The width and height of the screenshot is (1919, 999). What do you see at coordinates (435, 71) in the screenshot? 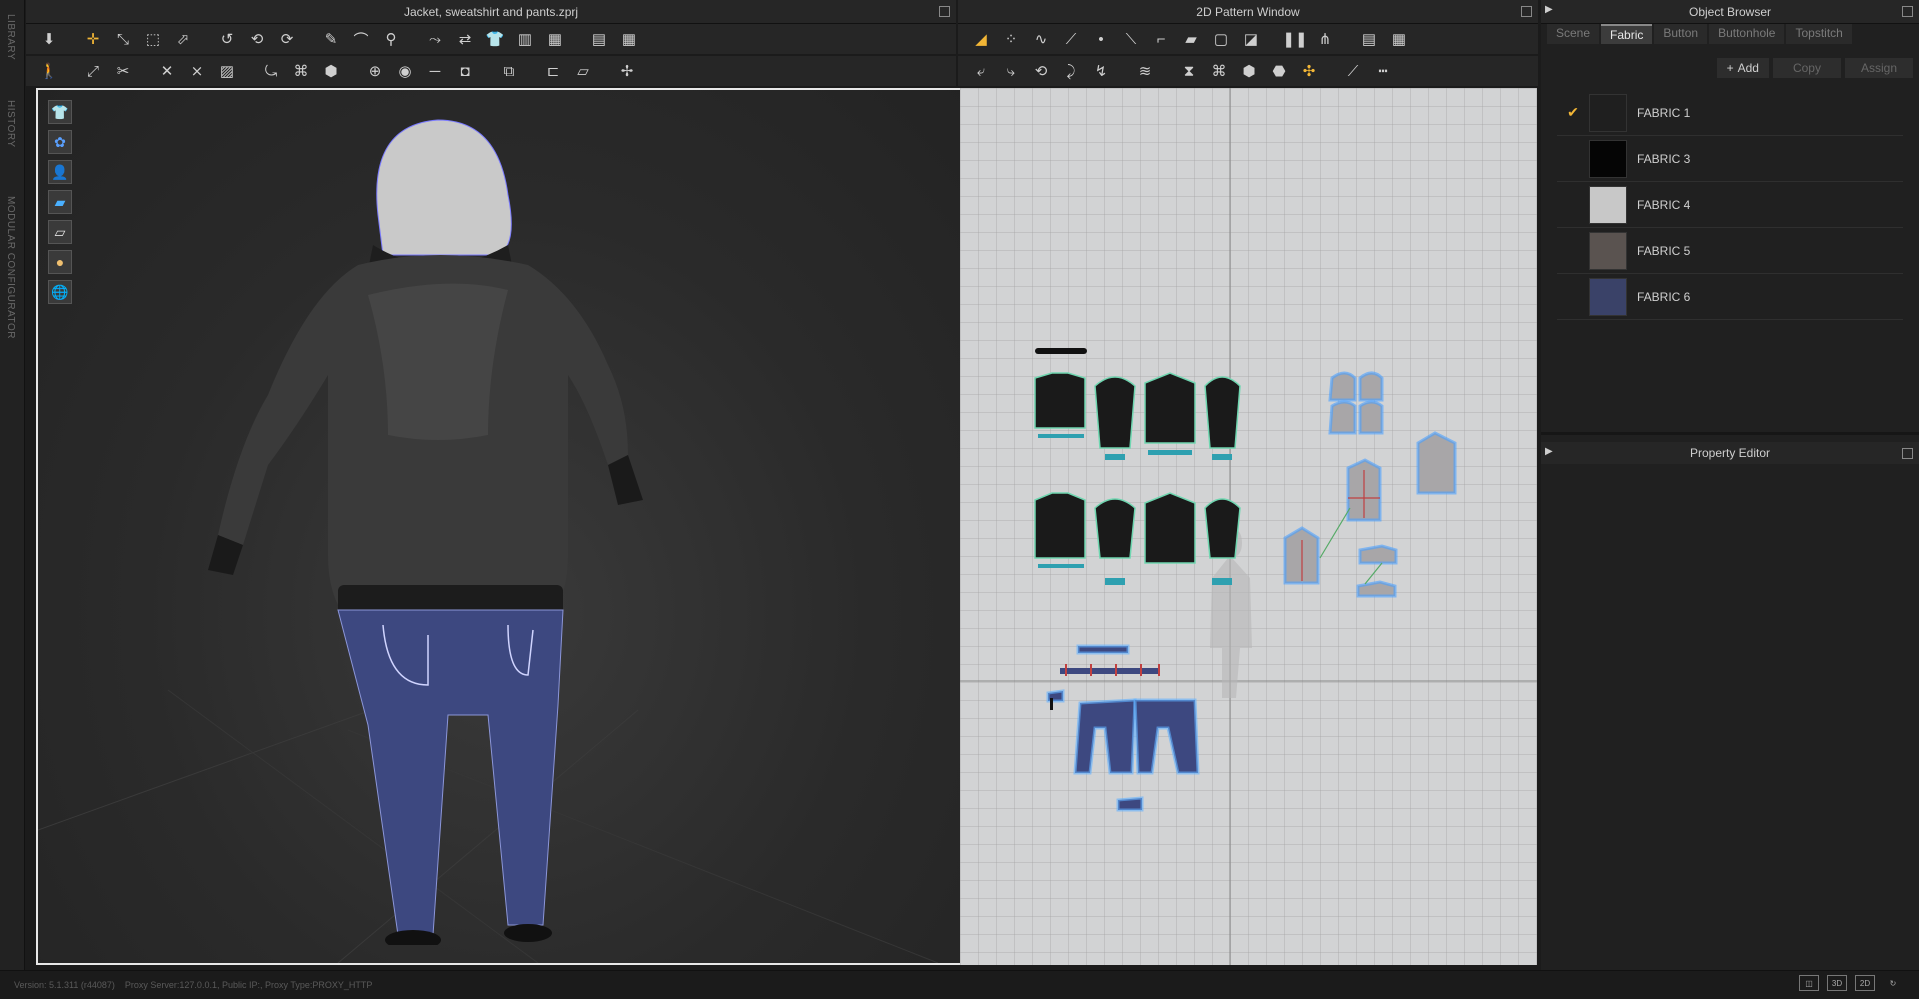
I see `line-icon: ─` at bounding box center [435, 71].